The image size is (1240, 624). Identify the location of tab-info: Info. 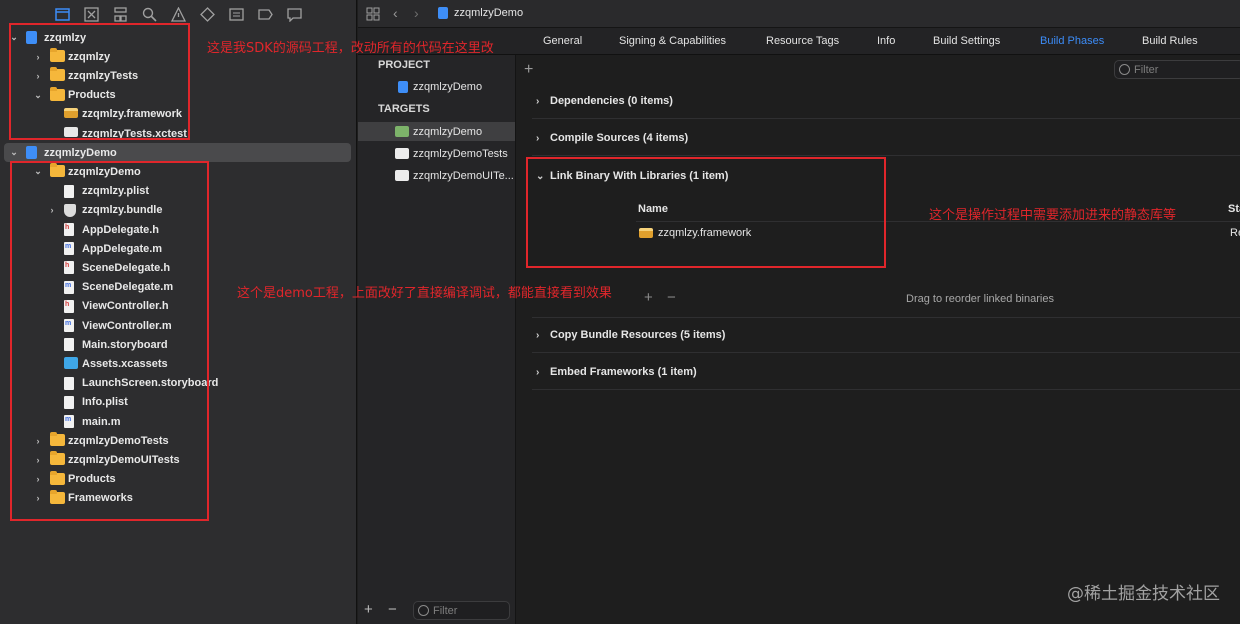
(886, 41).